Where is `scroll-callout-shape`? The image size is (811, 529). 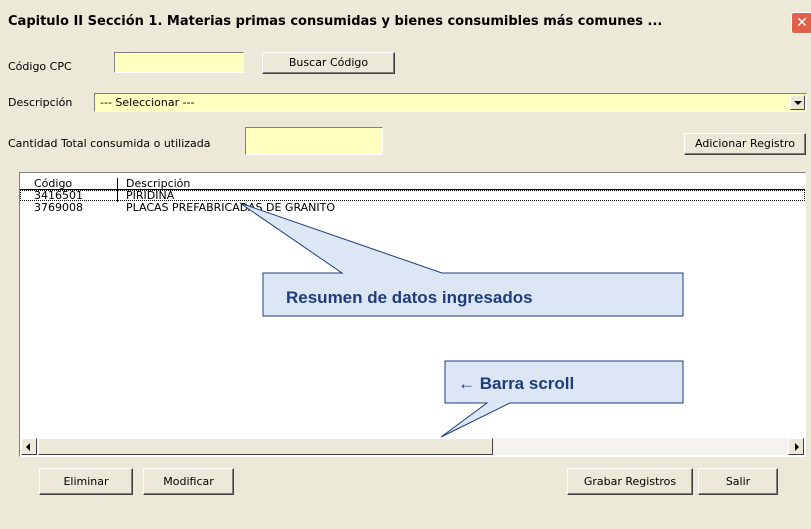
scroll-callout-shape is located at coordinates (562, 399).